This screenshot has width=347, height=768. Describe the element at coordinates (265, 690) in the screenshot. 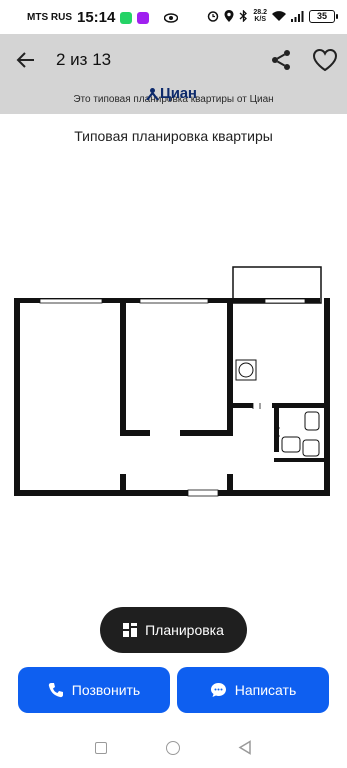

I see `message-button-label: Написать` at that location.